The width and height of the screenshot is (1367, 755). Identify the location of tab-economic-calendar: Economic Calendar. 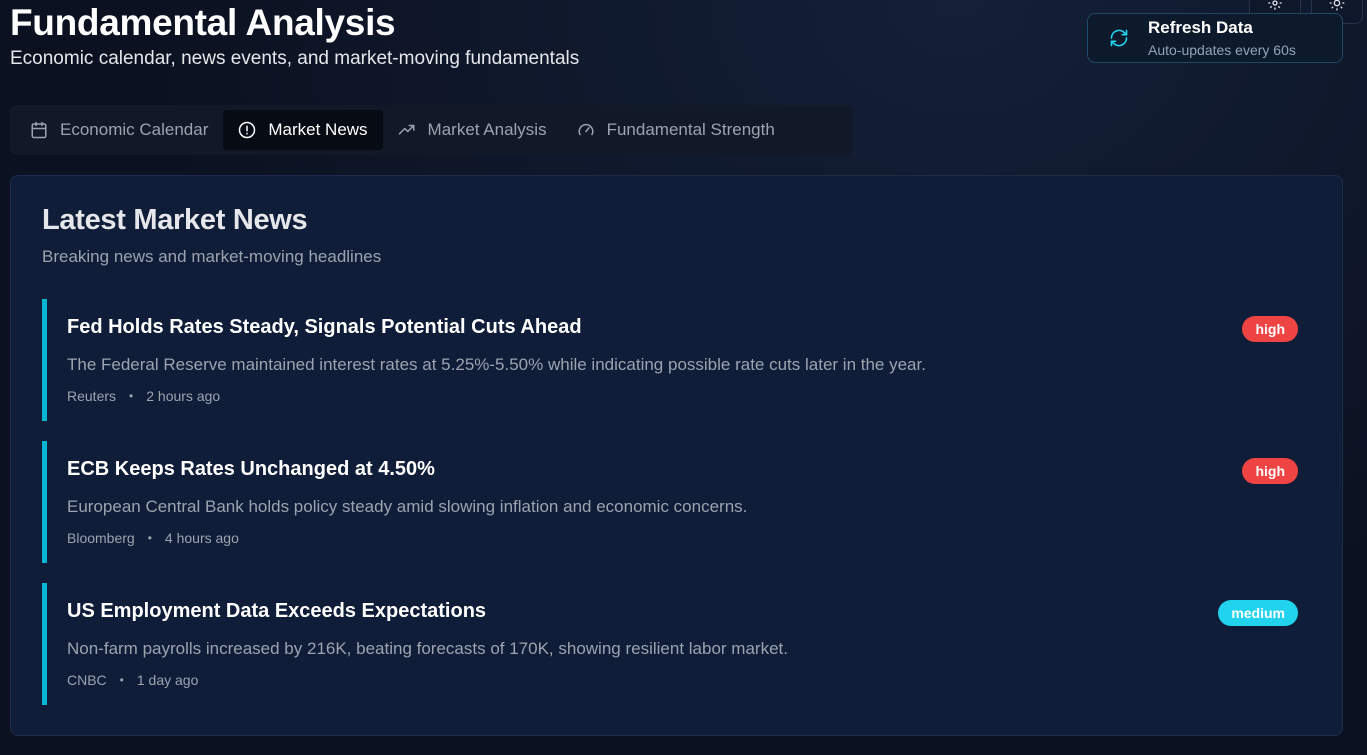
(119, 130).